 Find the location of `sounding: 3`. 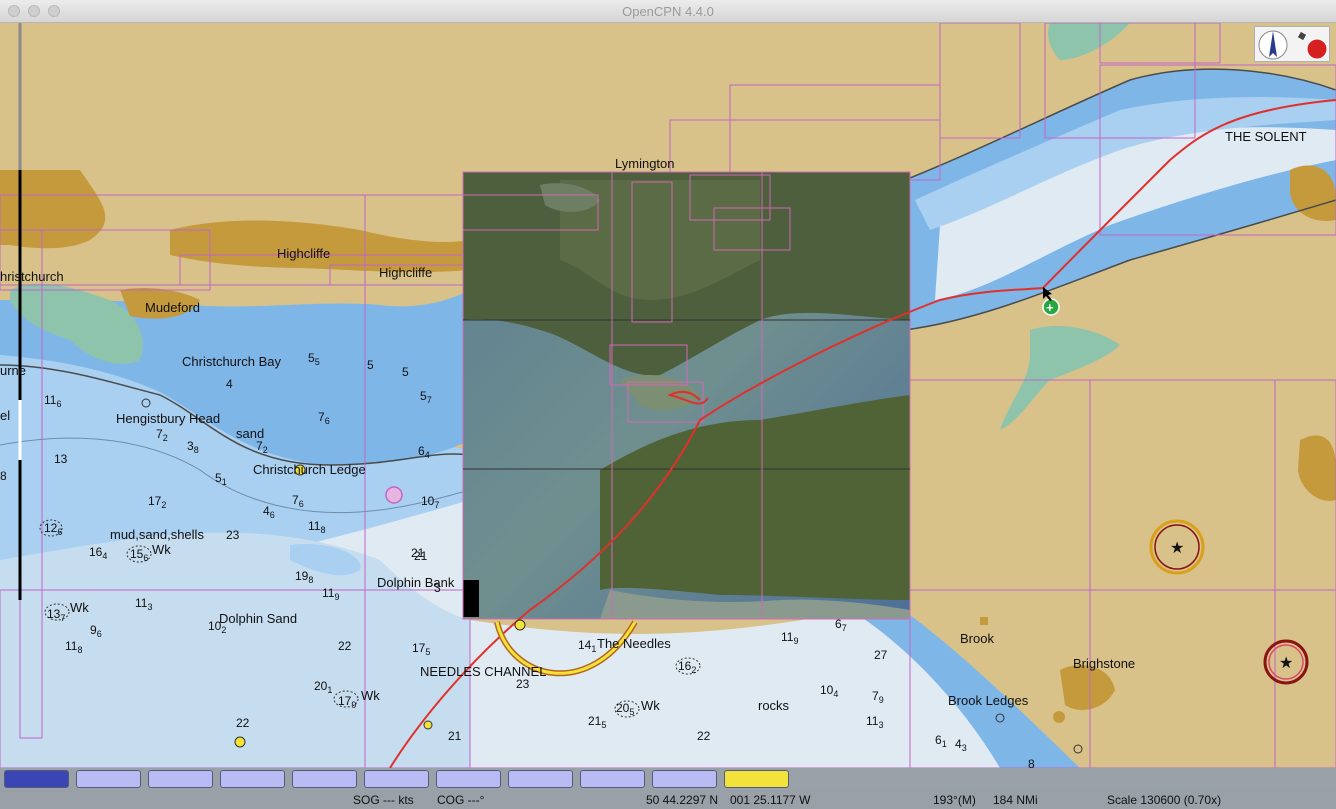

sounding: 3 is located at coordinates (437, 588).